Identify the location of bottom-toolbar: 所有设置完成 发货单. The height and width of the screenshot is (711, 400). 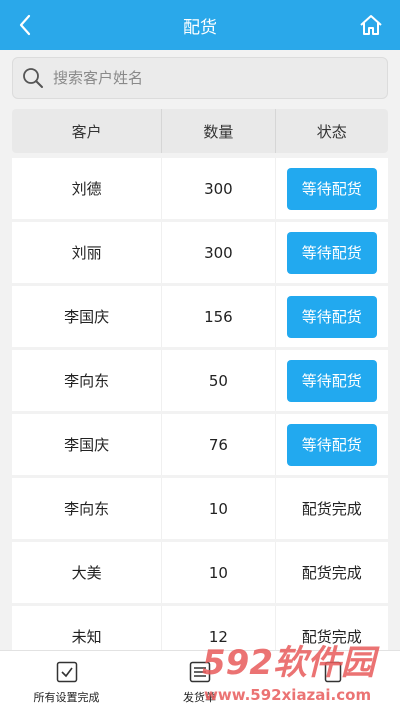
(200, 680).